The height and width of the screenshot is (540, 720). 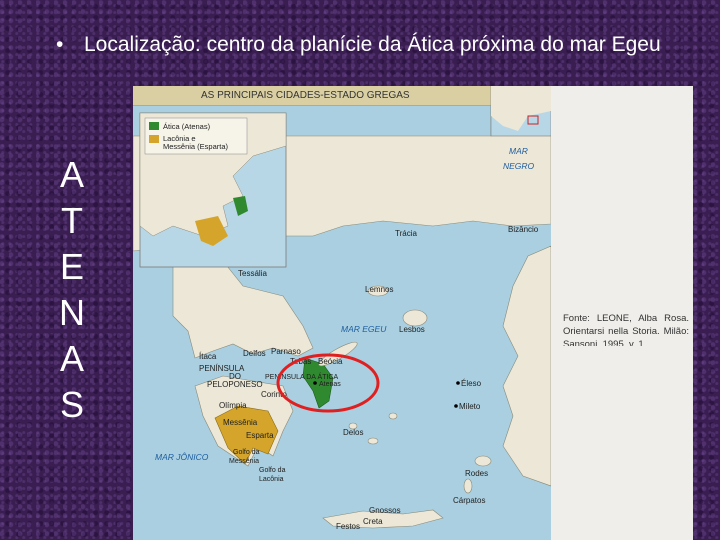 I want to click on label-golfo-messenia-2: Messênia, so click(x=244, y=461).